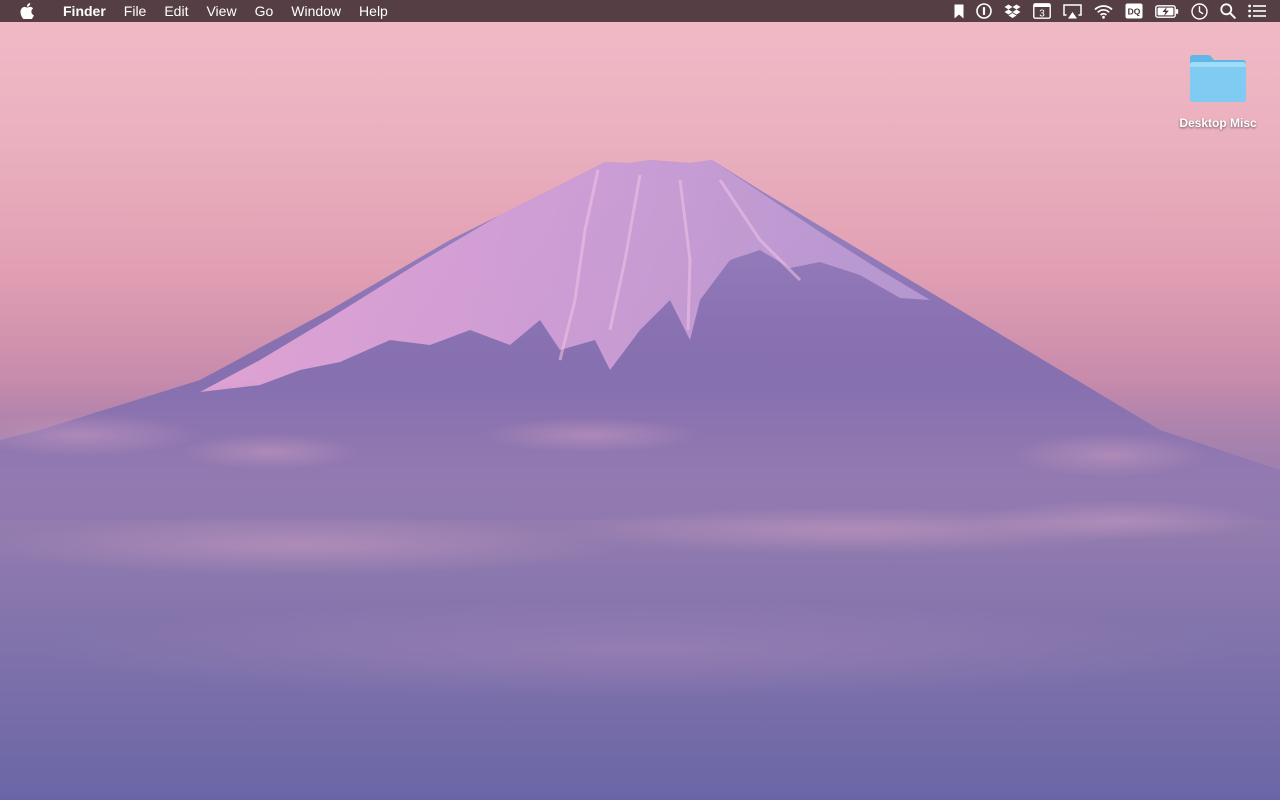 The image size is (1280, 800). I want to click on clock-icon, so click(1199, 11).